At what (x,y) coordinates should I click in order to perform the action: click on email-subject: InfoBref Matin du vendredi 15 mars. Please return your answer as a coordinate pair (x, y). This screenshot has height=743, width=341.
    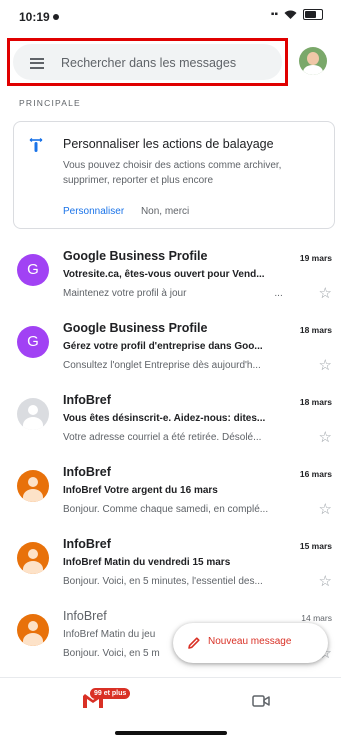
    Looking at the image, I should click on (147, 562).